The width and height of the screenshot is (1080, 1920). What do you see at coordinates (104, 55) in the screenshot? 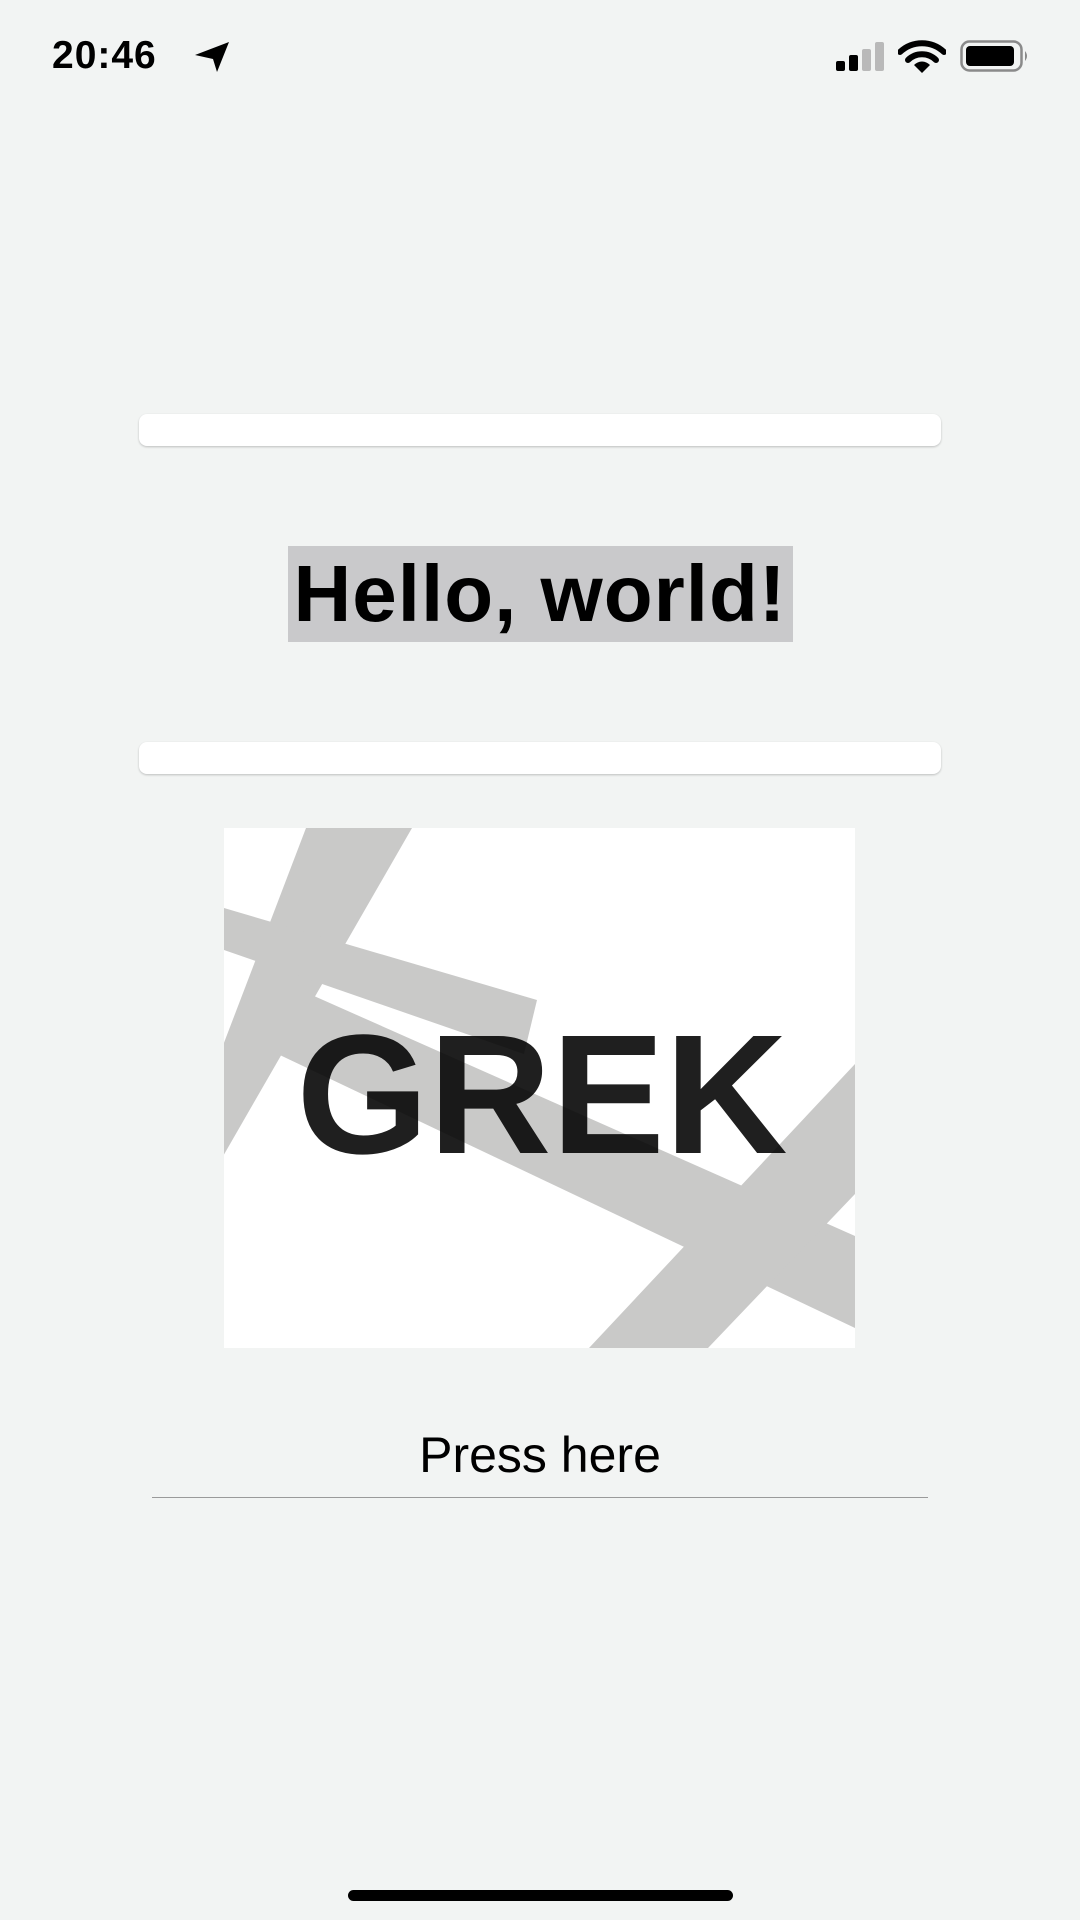
I see `status-time: 20:46` at bounding box center [104, 55].